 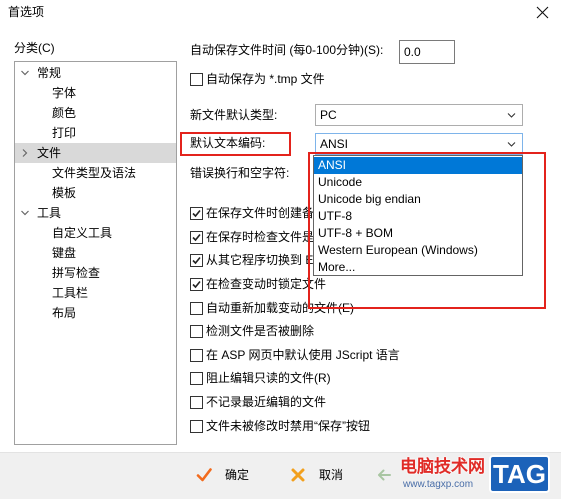 I want to click on checkbox-label: 文件未被修改时禁用“保存”按钮, so click(x=288, y=426).